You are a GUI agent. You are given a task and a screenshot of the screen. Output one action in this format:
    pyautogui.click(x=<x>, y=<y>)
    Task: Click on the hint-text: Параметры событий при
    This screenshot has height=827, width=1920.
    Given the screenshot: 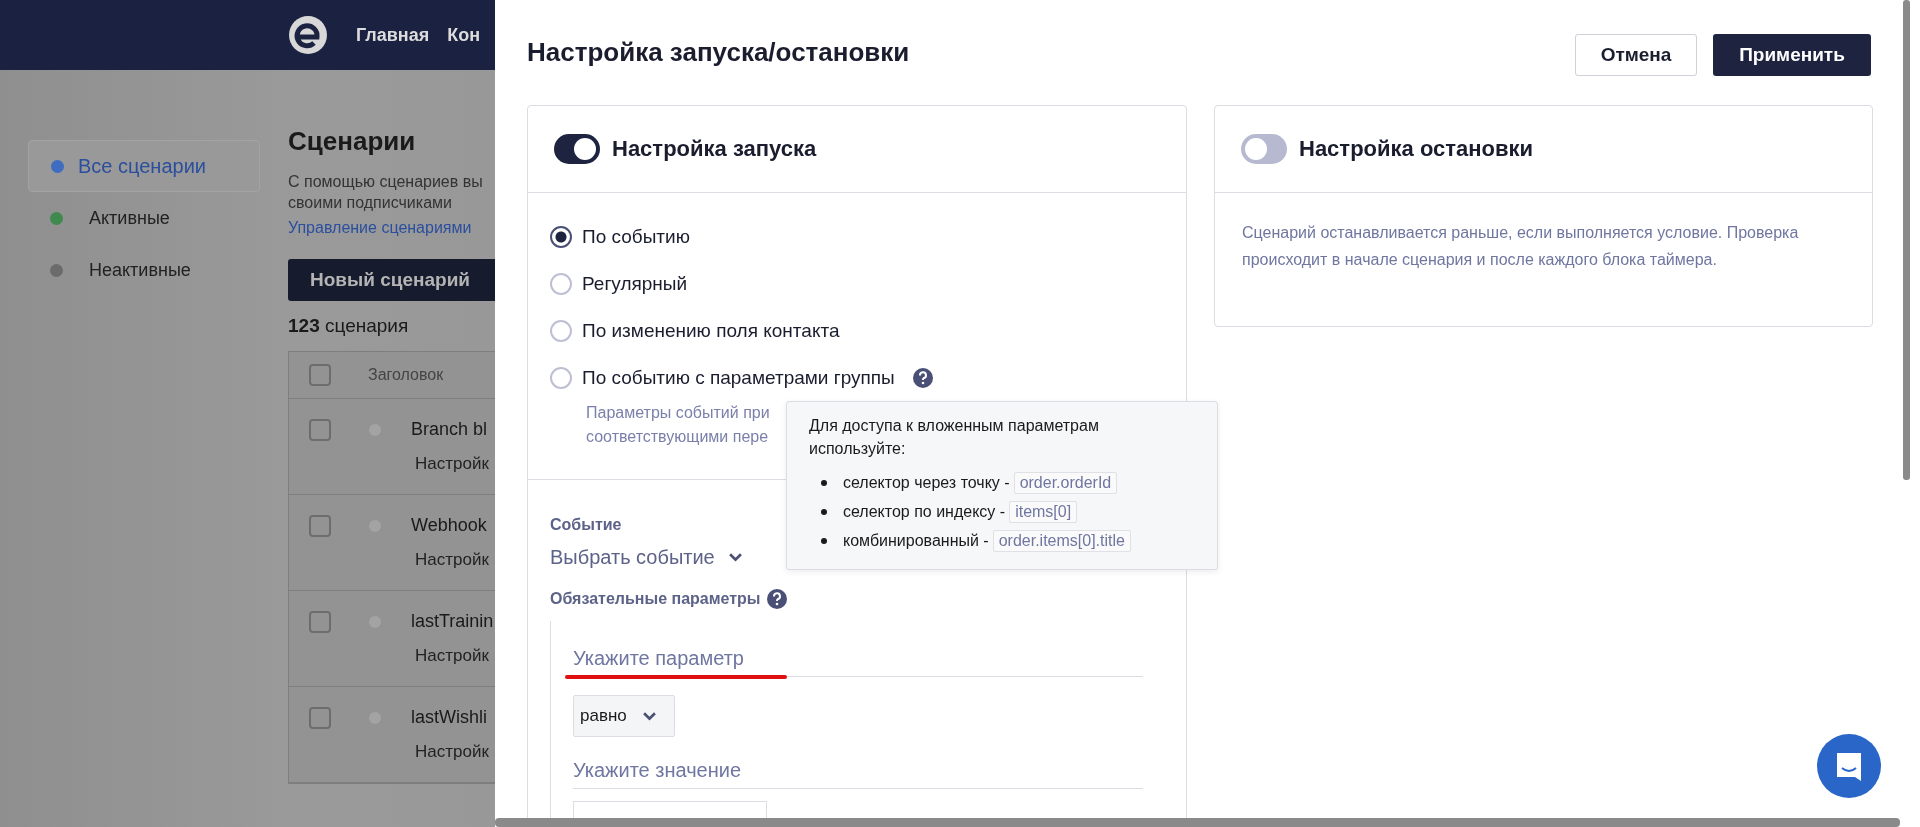 What is the action you would take?
    pyautogui.click(x=678, y=413)
    